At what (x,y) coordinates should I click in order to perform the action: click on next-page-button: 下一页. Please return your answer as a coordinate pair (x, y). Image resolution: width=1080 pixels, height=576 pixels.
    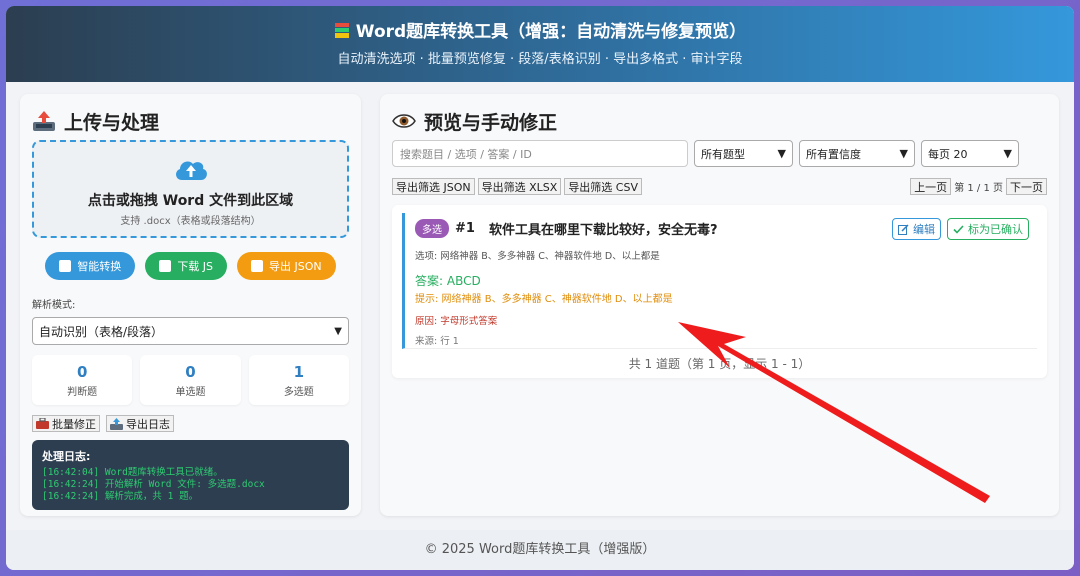
    Looking at the image, I should click on (1026, 186).